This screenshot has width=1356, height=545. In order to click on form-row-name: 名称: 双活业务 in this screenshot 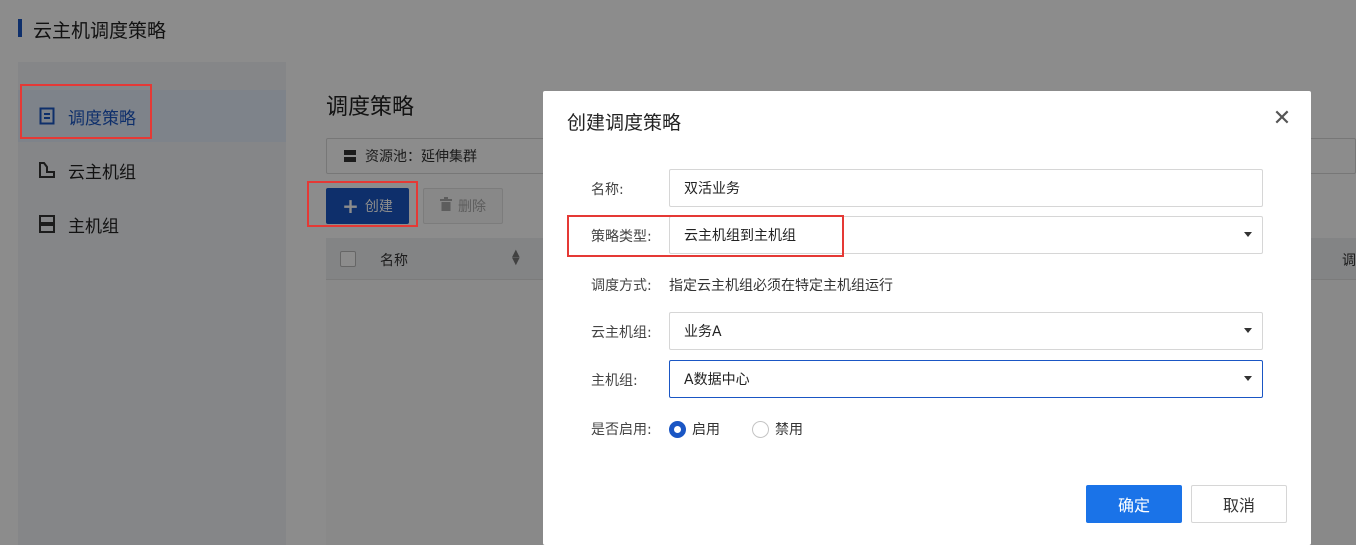, I will do `click(927, 188)`.